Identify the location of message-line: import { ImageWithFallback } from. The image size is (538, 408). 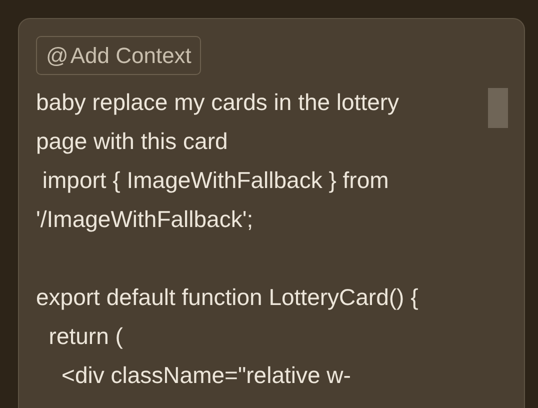
(215, 180).